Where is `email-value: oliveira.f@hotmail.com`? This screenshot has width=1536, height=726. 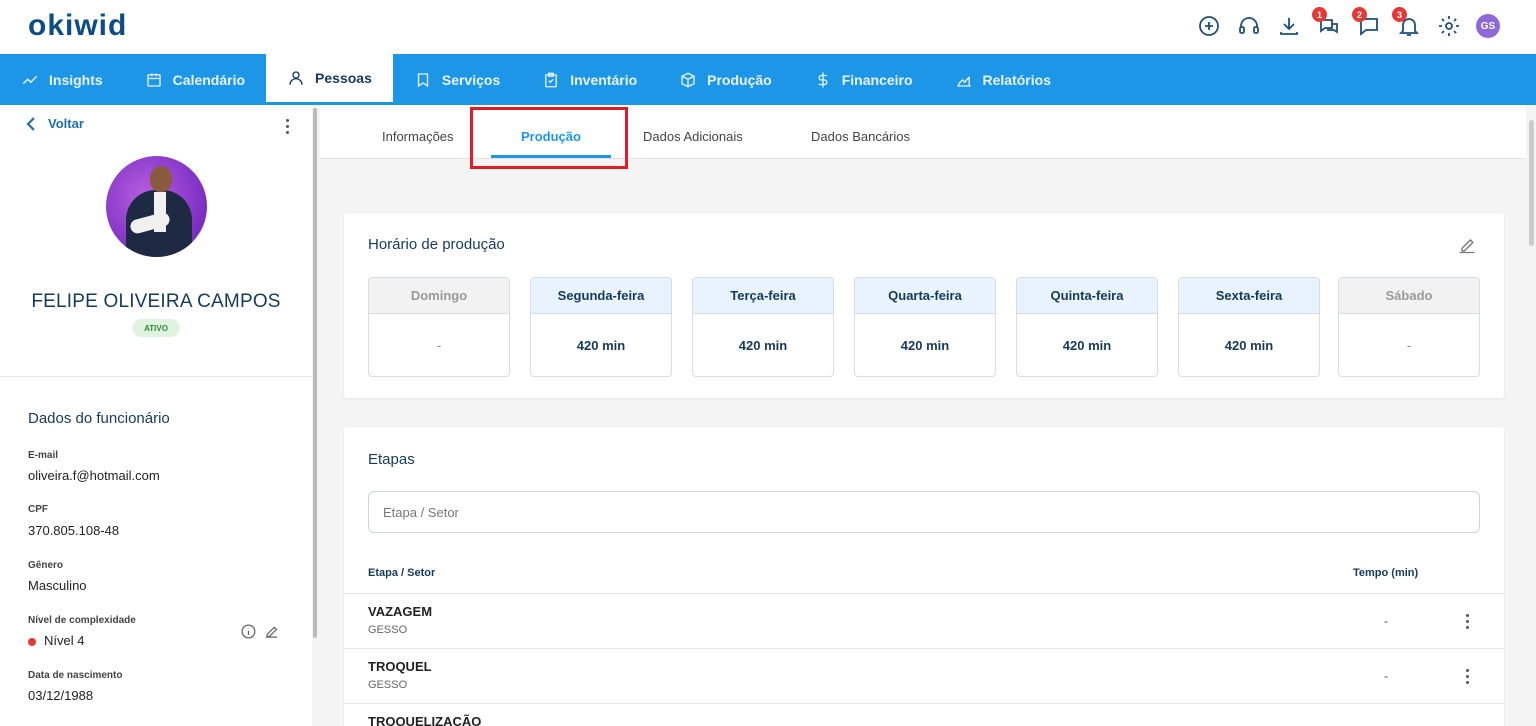 email-value: oliveira.f@hotmail.com is located at coordinates (94, 475).